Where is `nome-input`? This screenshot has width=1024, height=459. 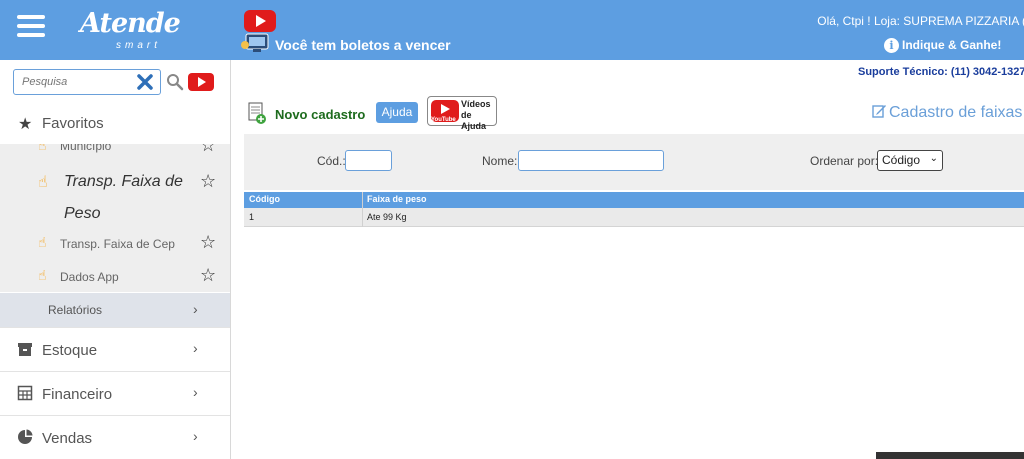 nome-input is located at coordinates (591, 160).